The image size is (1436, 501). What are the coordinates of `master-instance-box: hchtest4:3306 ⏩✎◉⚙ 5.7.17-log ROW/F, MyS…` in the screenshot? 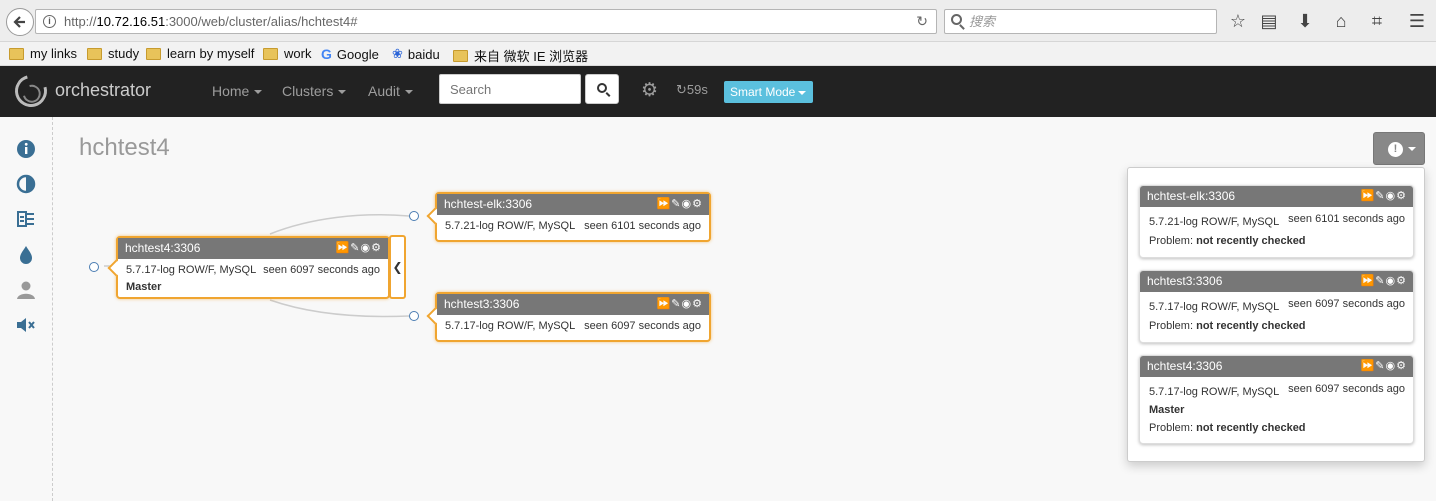 It's located at (248, 267).